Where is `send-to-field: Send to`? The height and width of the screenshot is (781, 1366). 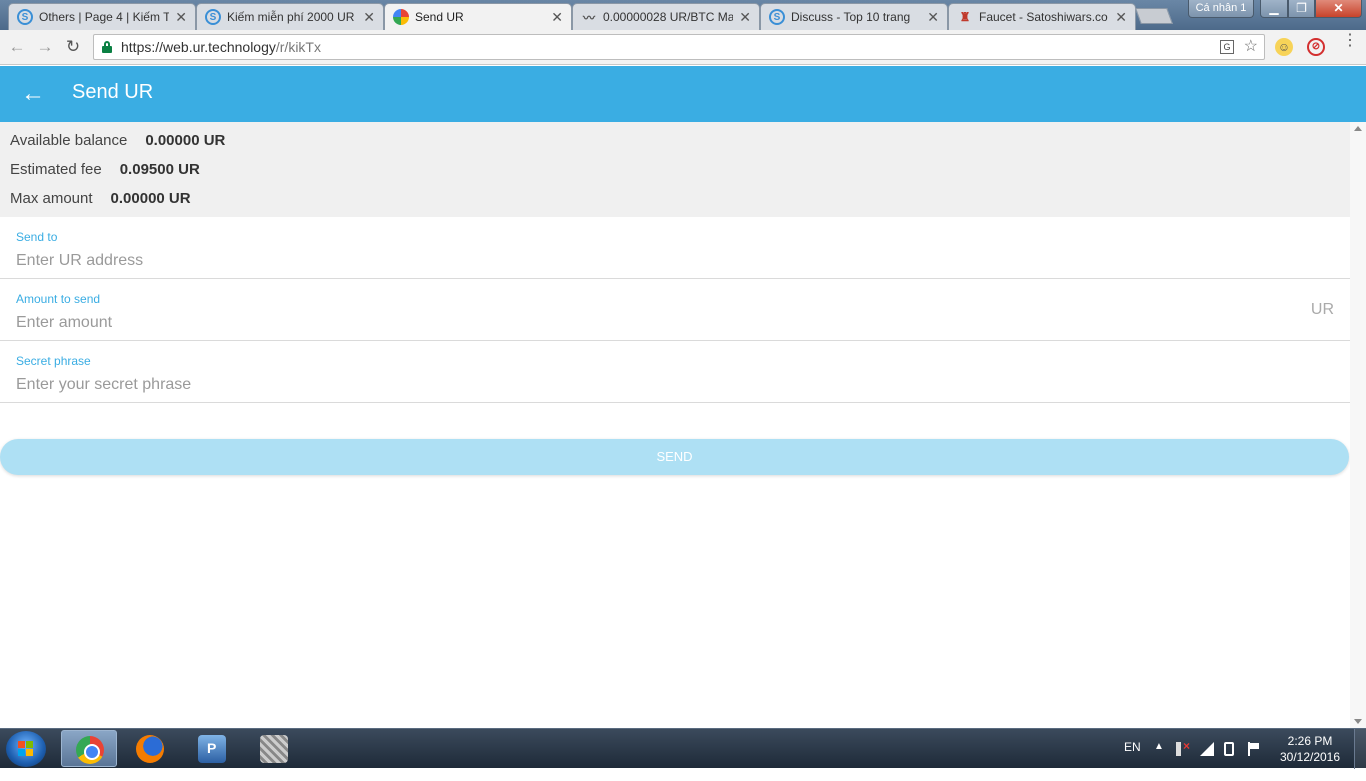 send-to-field: Send to is located at coordinates (675, 248).